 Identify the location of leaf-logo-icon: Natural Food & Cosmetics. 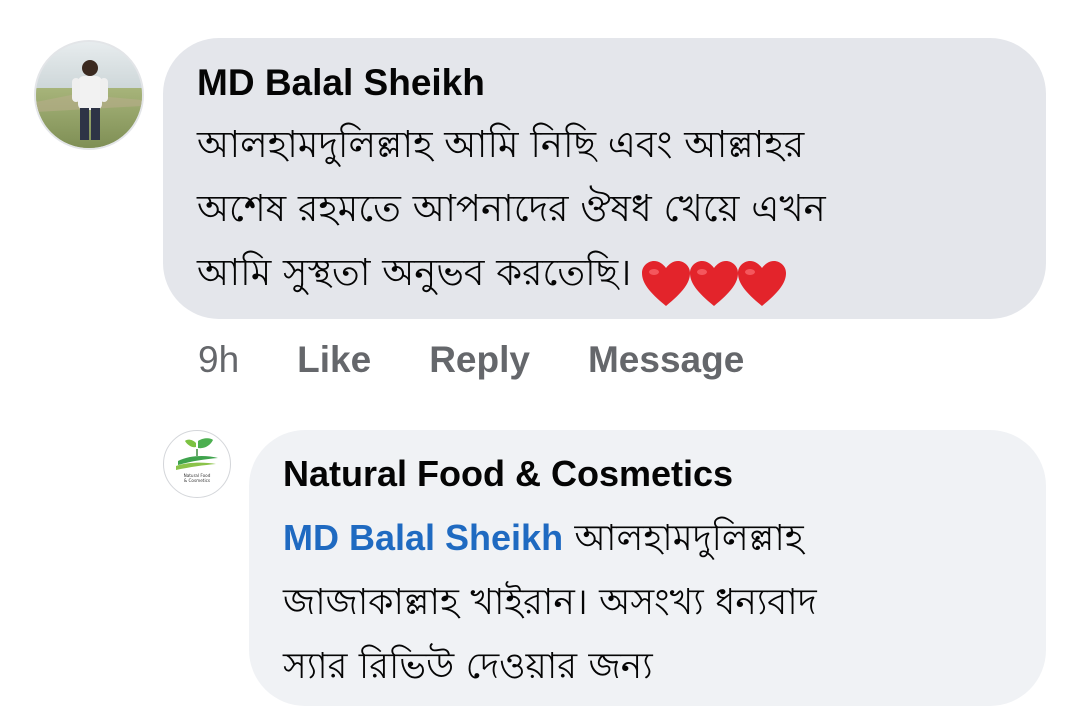
(197, 460).